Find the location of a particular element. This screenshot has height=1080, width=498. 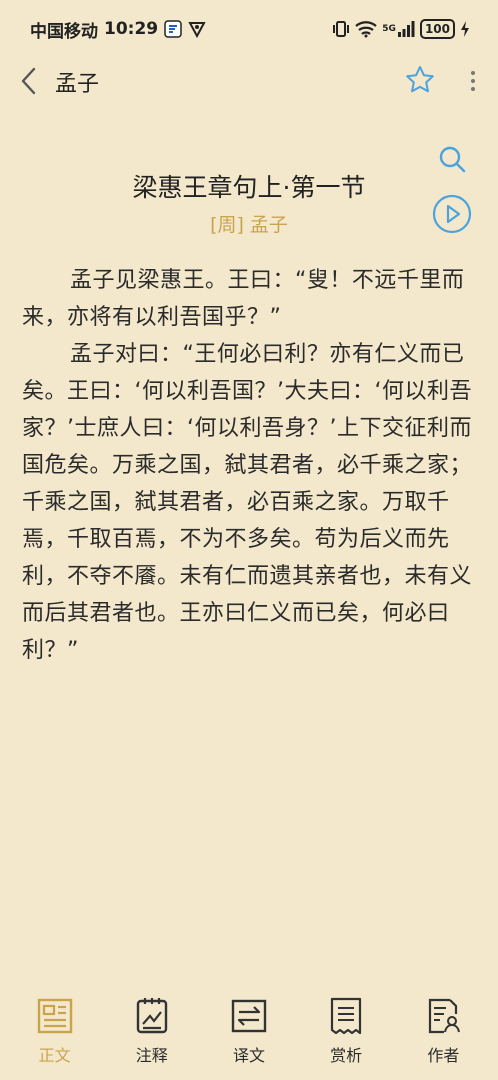

tab-analysis: 赏析 is located at coordinates (346, 1038).